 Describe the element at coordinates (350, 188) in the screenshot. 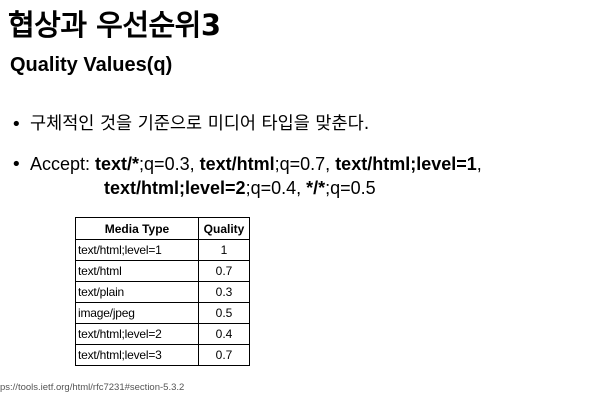

I see `accept-param: ;q=0.5` at that location.